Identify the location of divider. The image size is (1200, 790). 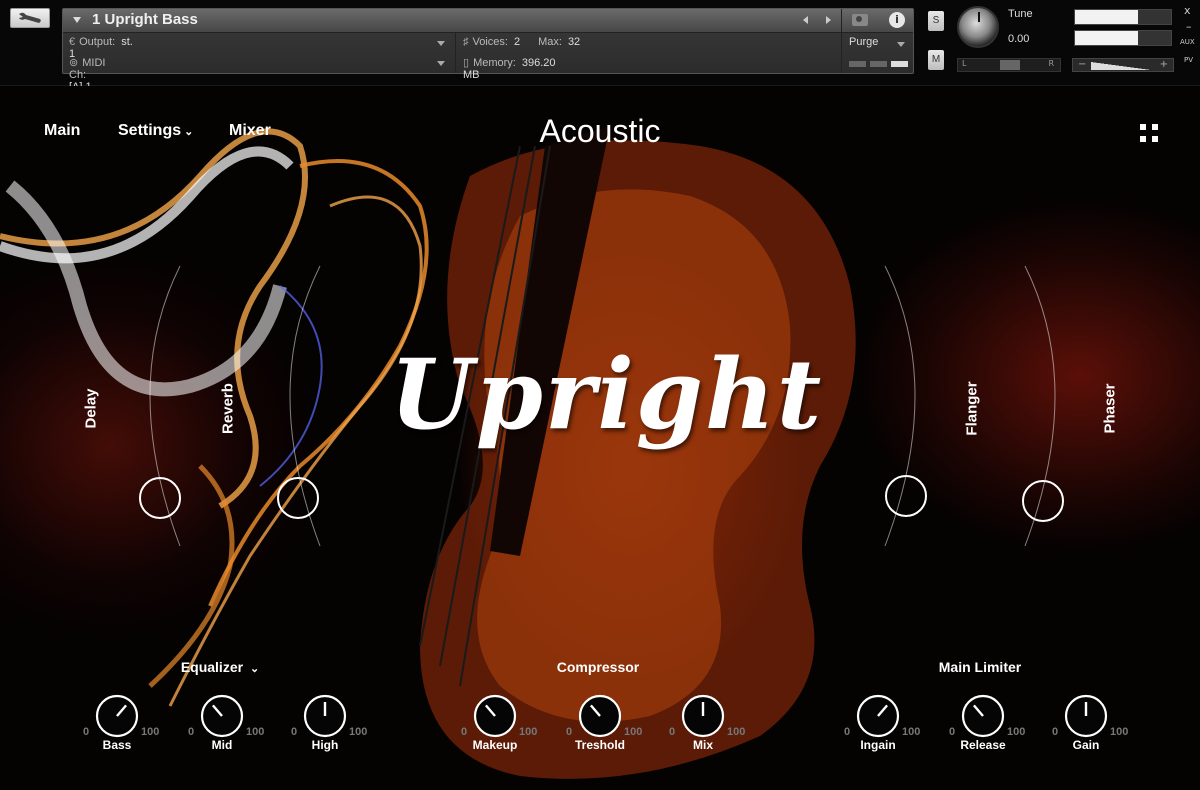
(455, 53).